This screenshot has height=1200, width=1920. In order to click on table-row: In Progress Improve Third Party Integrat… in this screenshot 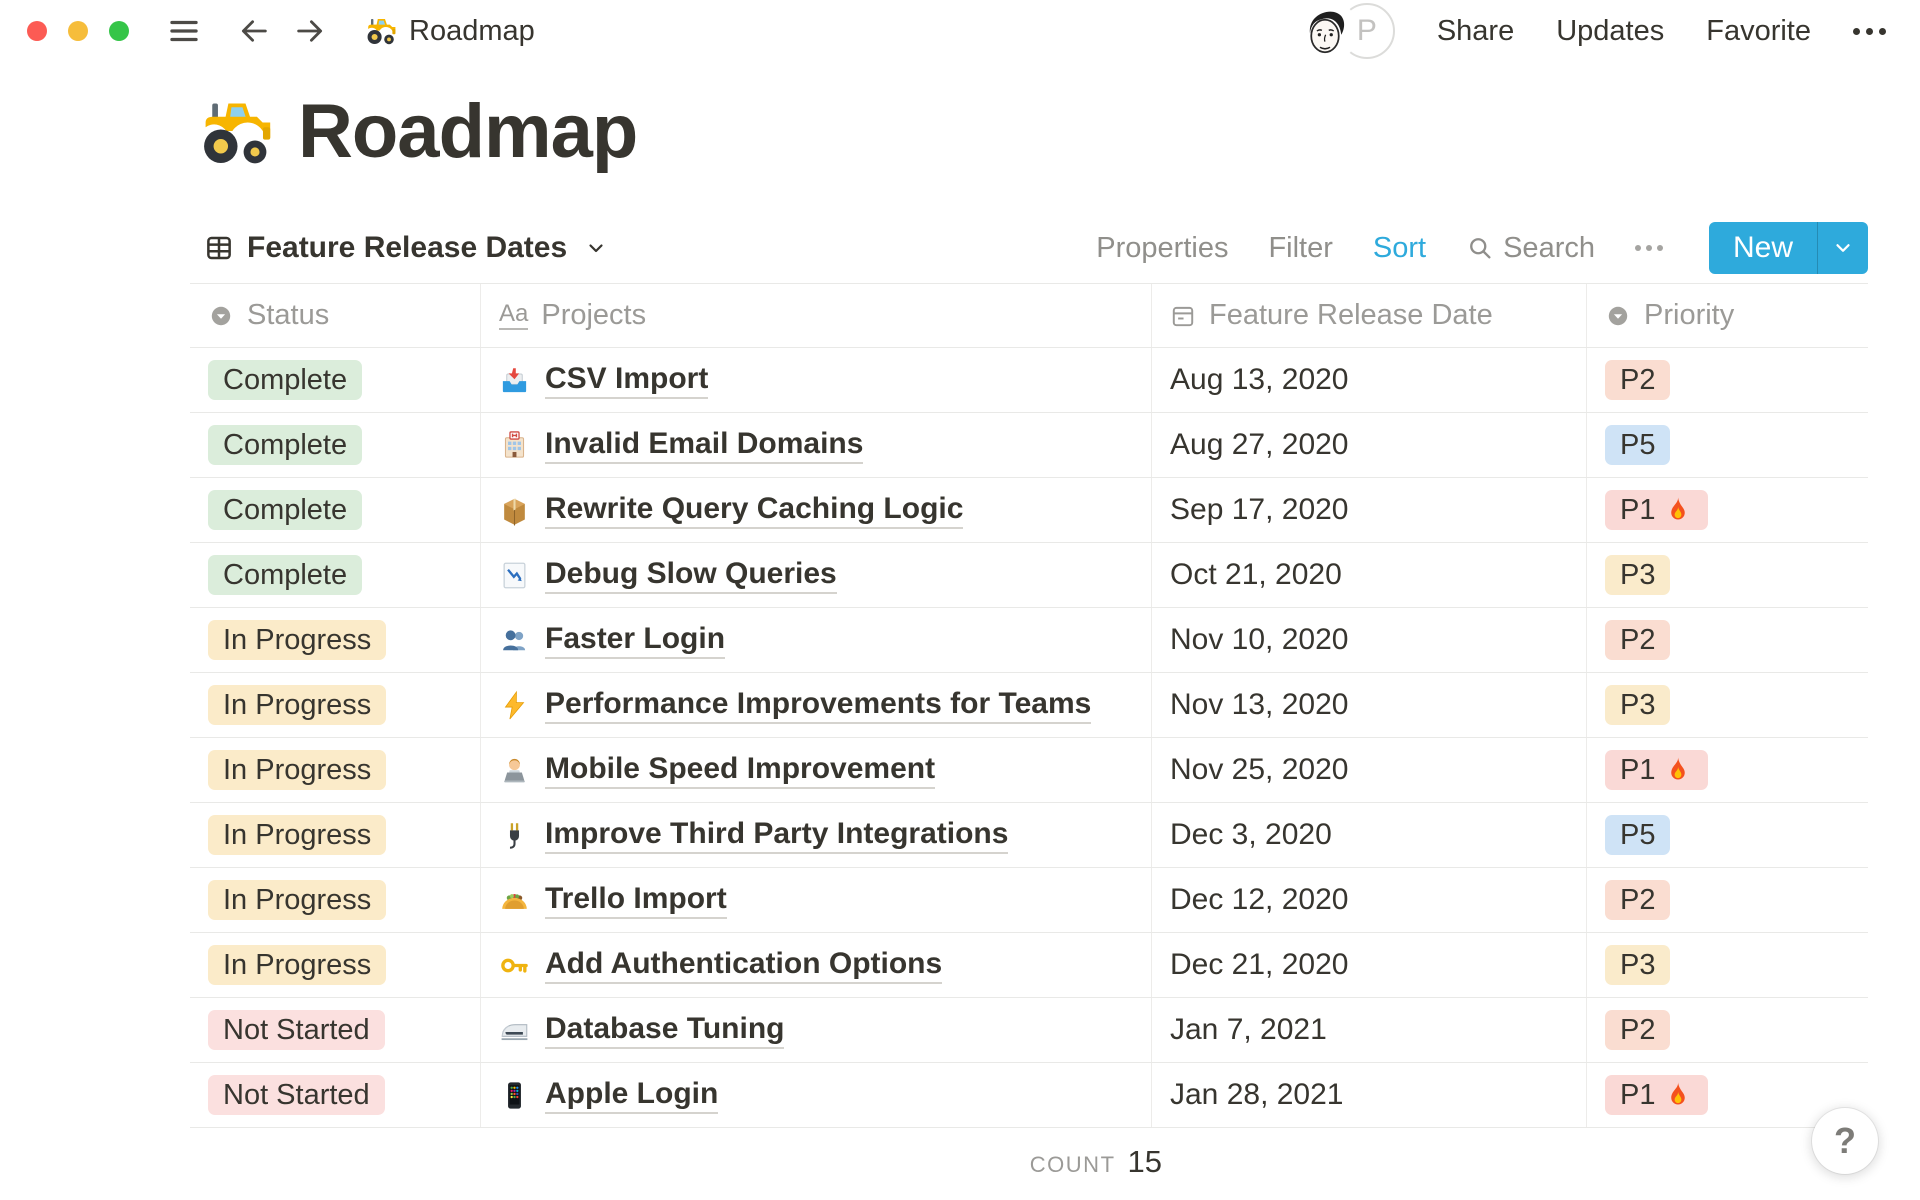, I will do `click(1029, 835)`.